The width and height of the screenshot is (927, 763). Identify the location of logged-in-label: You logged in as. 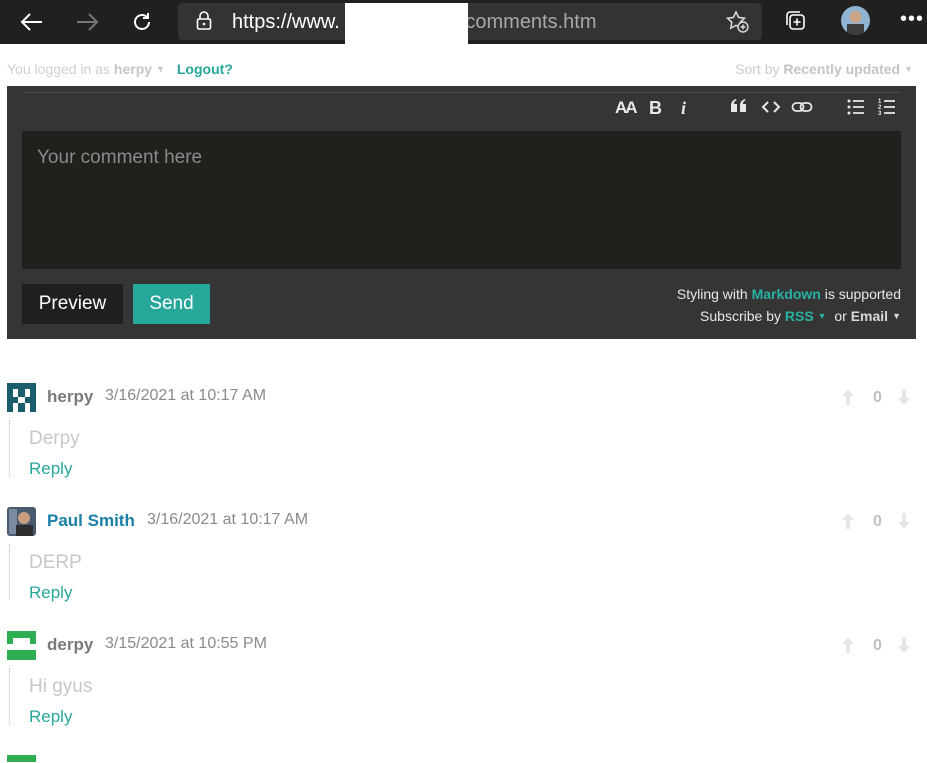
(59, 69).